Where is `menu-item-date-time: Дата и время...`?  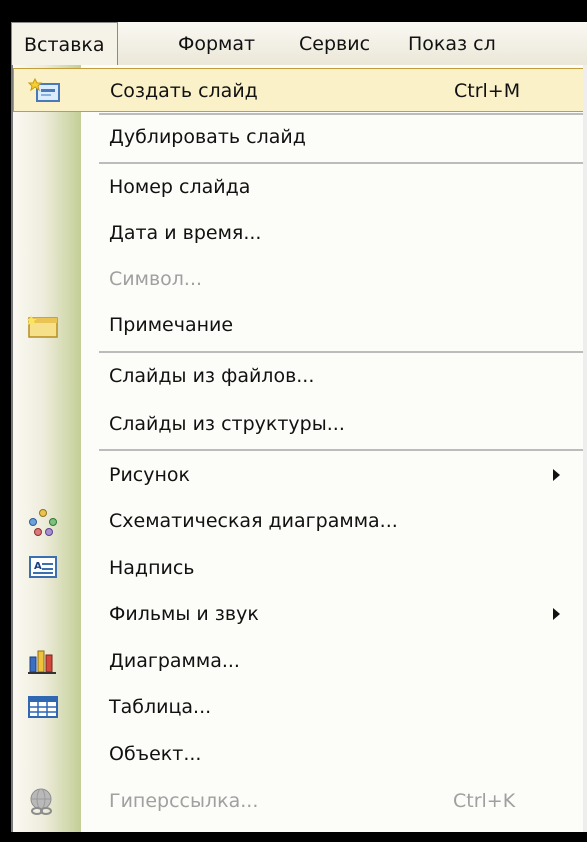 menu-item-date-time: Дата и время... is located at coordinates (300, 233).